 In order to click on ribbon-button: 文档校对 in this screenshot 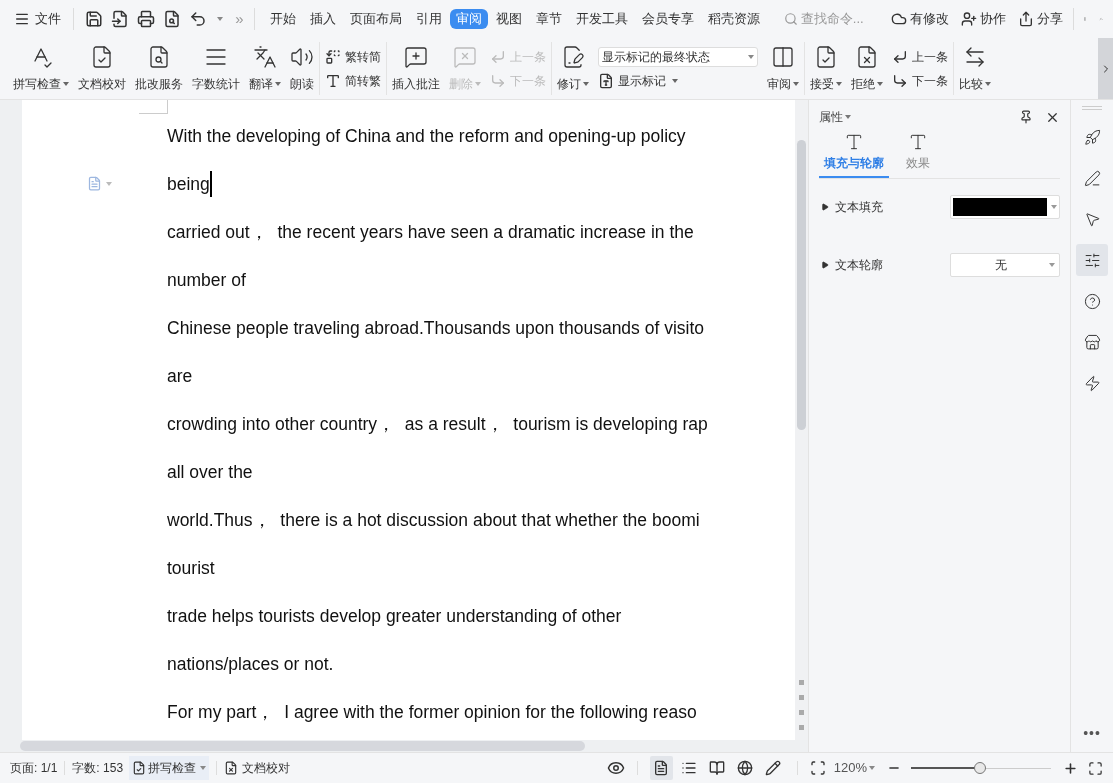, I will do `click(102, 68)`.